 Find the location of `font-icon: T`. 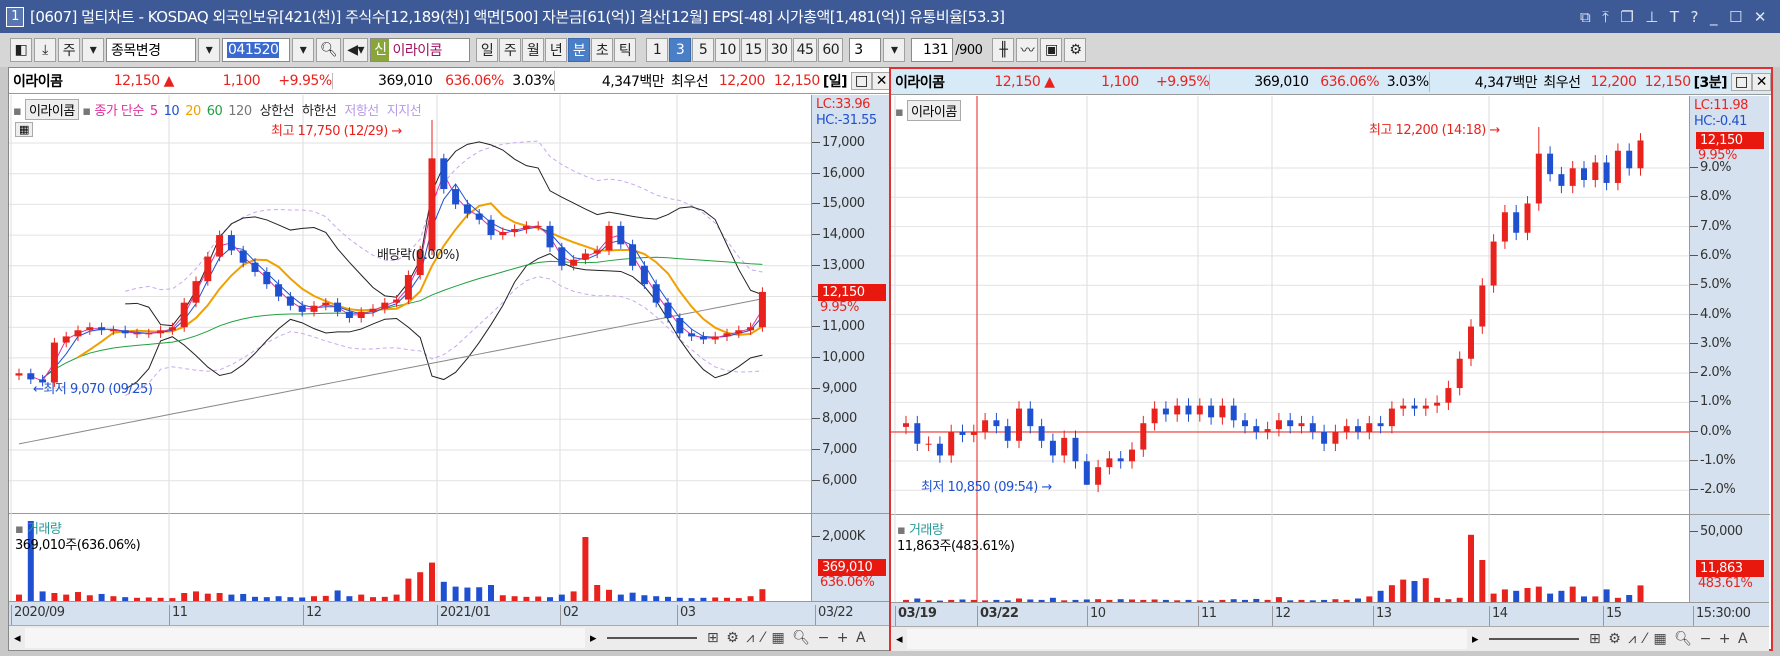

font-icon: T is located at coordinates (1674, 17).